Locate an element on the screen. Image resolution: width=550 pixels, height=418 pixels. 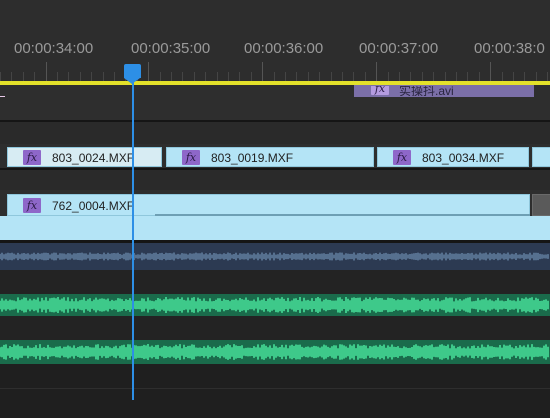
video-clip: fx 实操抖.avi is located at coordinates (444, 91).